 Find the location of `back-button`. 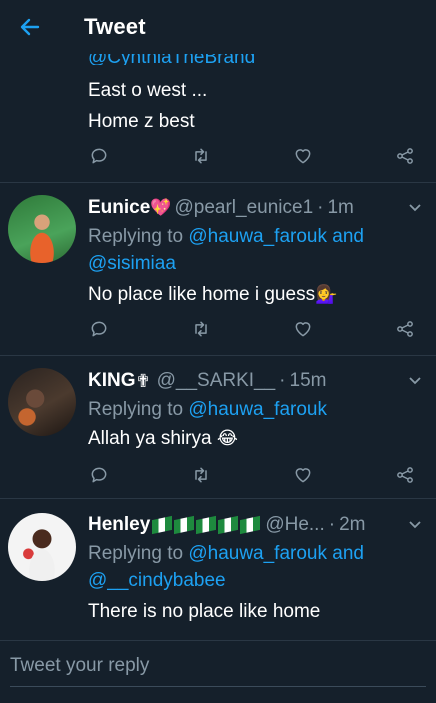

back-button is located at coordinates (30, 27).